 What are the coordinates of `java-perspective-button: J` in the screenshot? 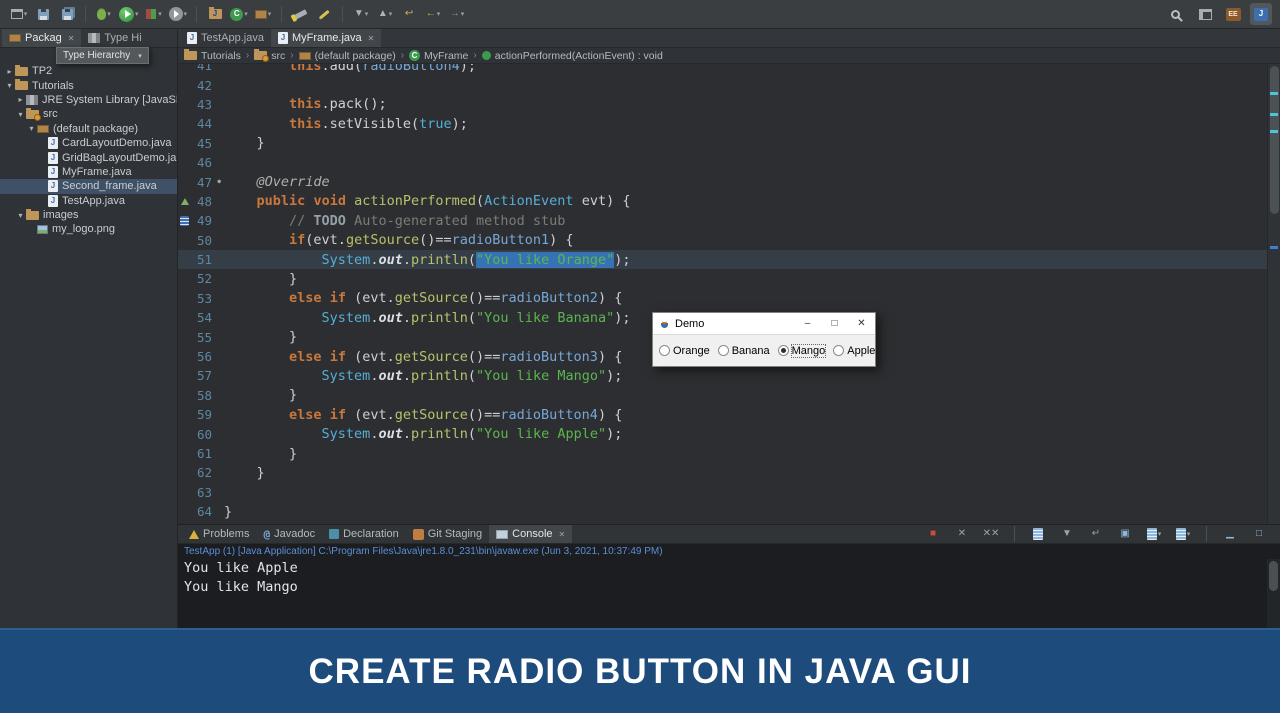 It's located at (1261, 14).